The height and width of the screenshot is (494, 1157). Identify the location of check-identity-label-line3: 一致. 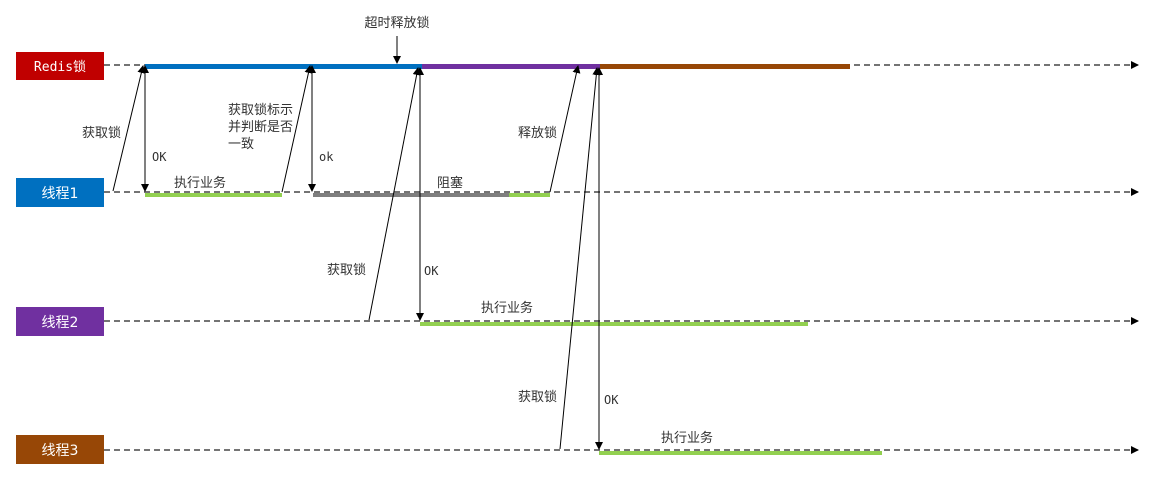
(241, 144).